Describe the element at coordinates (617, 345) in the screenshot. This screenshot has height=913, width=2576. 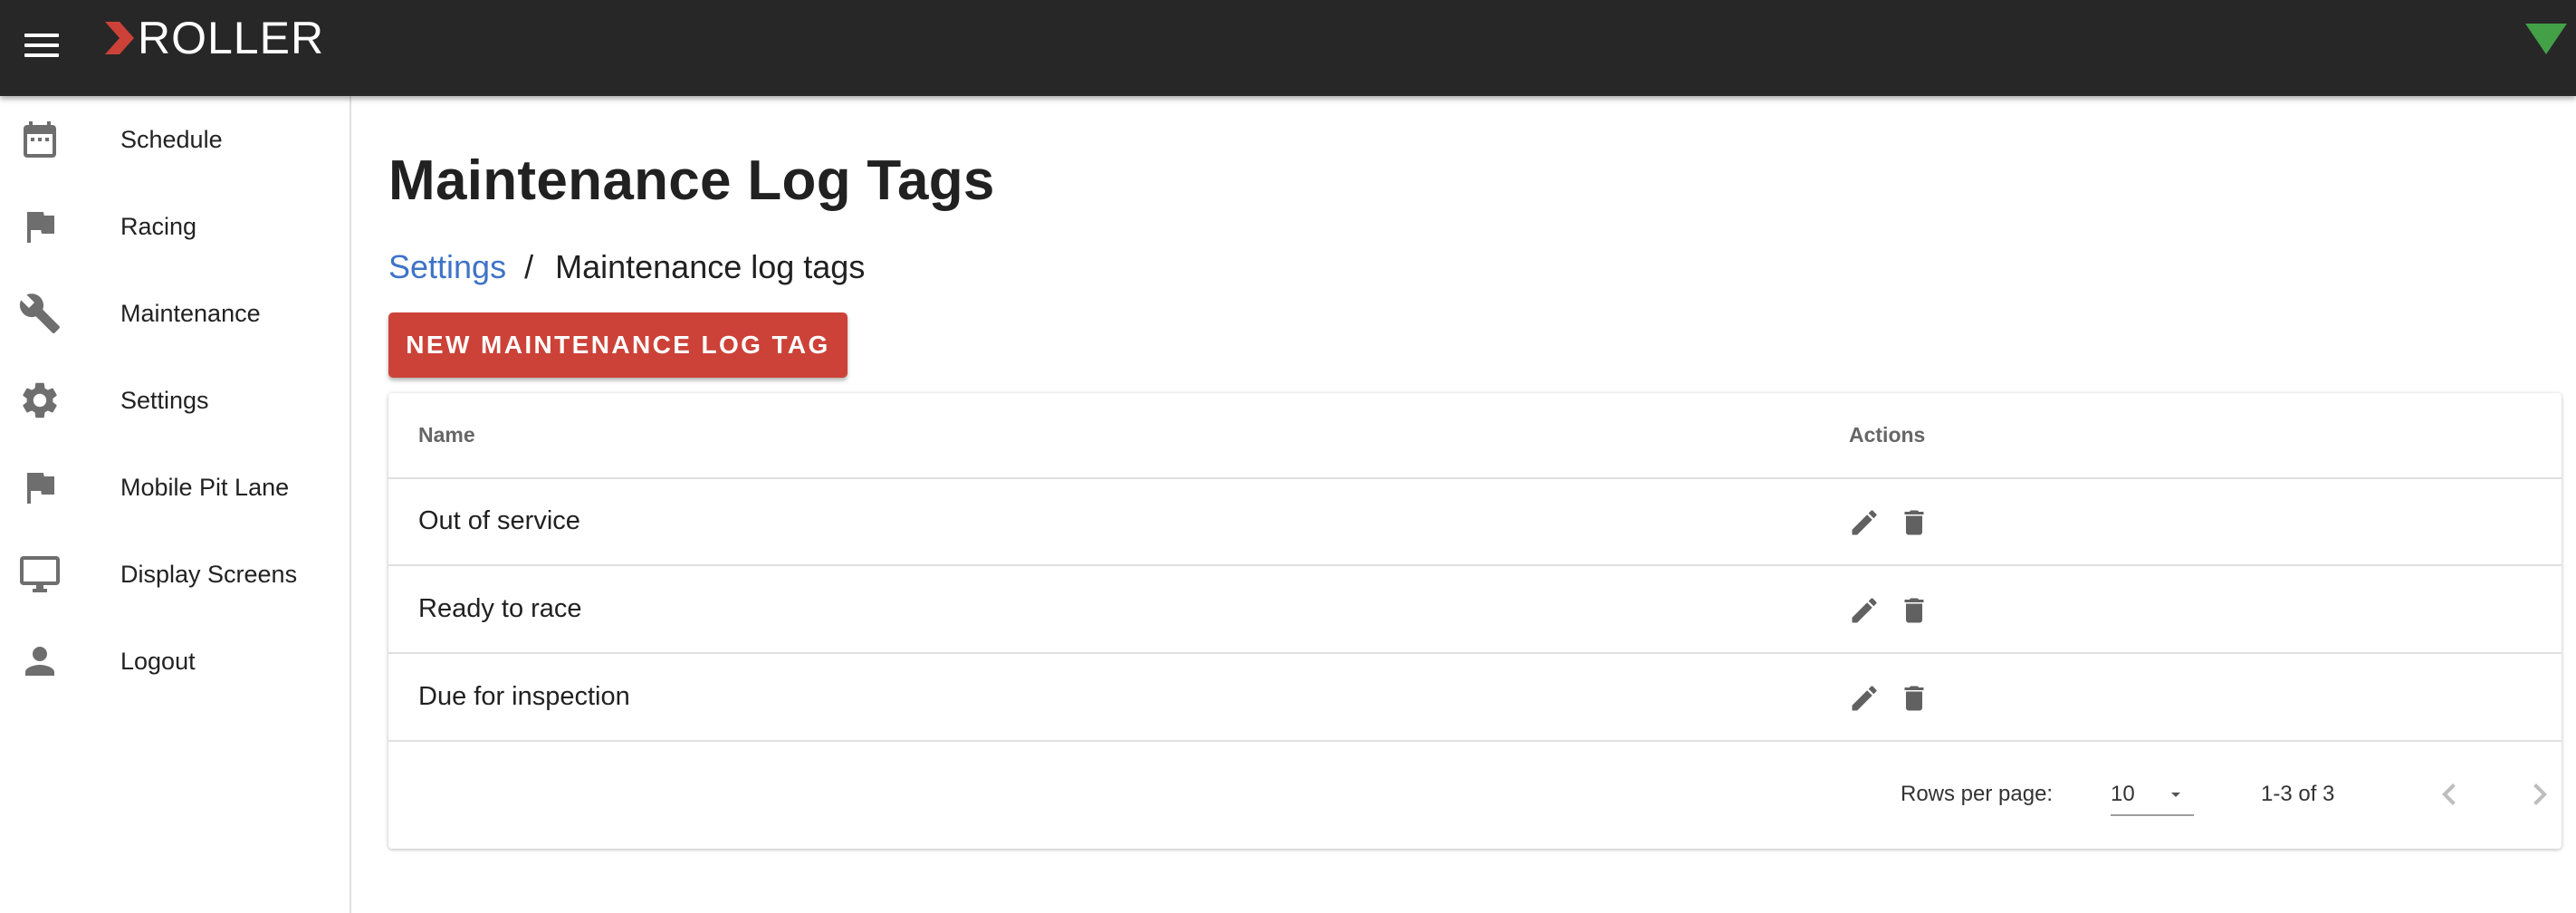
I see `new-maintenance-log-tag-button: NEW MAINTENANCE LOG TAG` at that location.